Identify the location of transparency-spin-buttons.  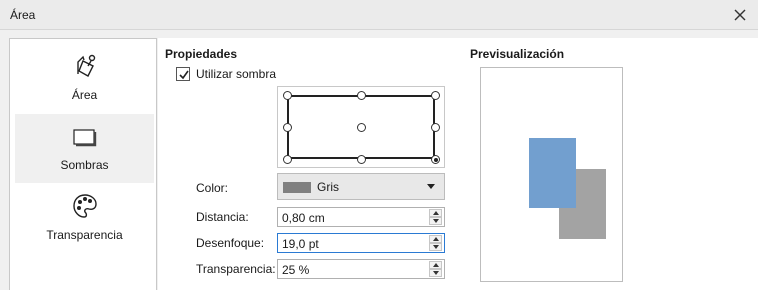
(435, 269).